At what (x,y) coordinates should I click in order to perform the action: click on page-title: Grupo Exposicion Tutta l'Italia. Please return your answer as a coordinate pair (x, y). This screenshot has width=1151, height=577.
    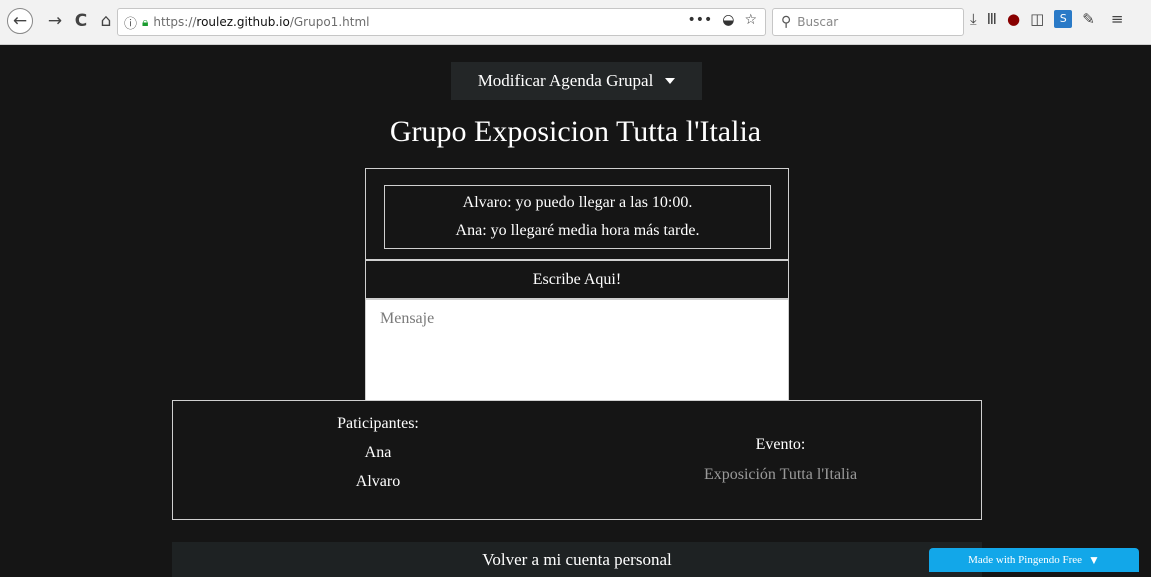
    Looking at the image, I should click on (575, 131).